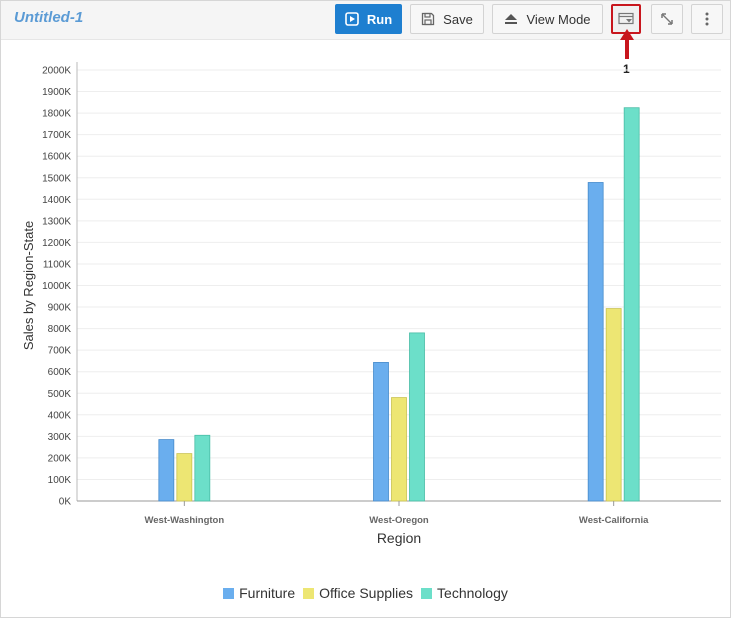  I want to click on legend-item-technology: Technology, so click(464, 593).